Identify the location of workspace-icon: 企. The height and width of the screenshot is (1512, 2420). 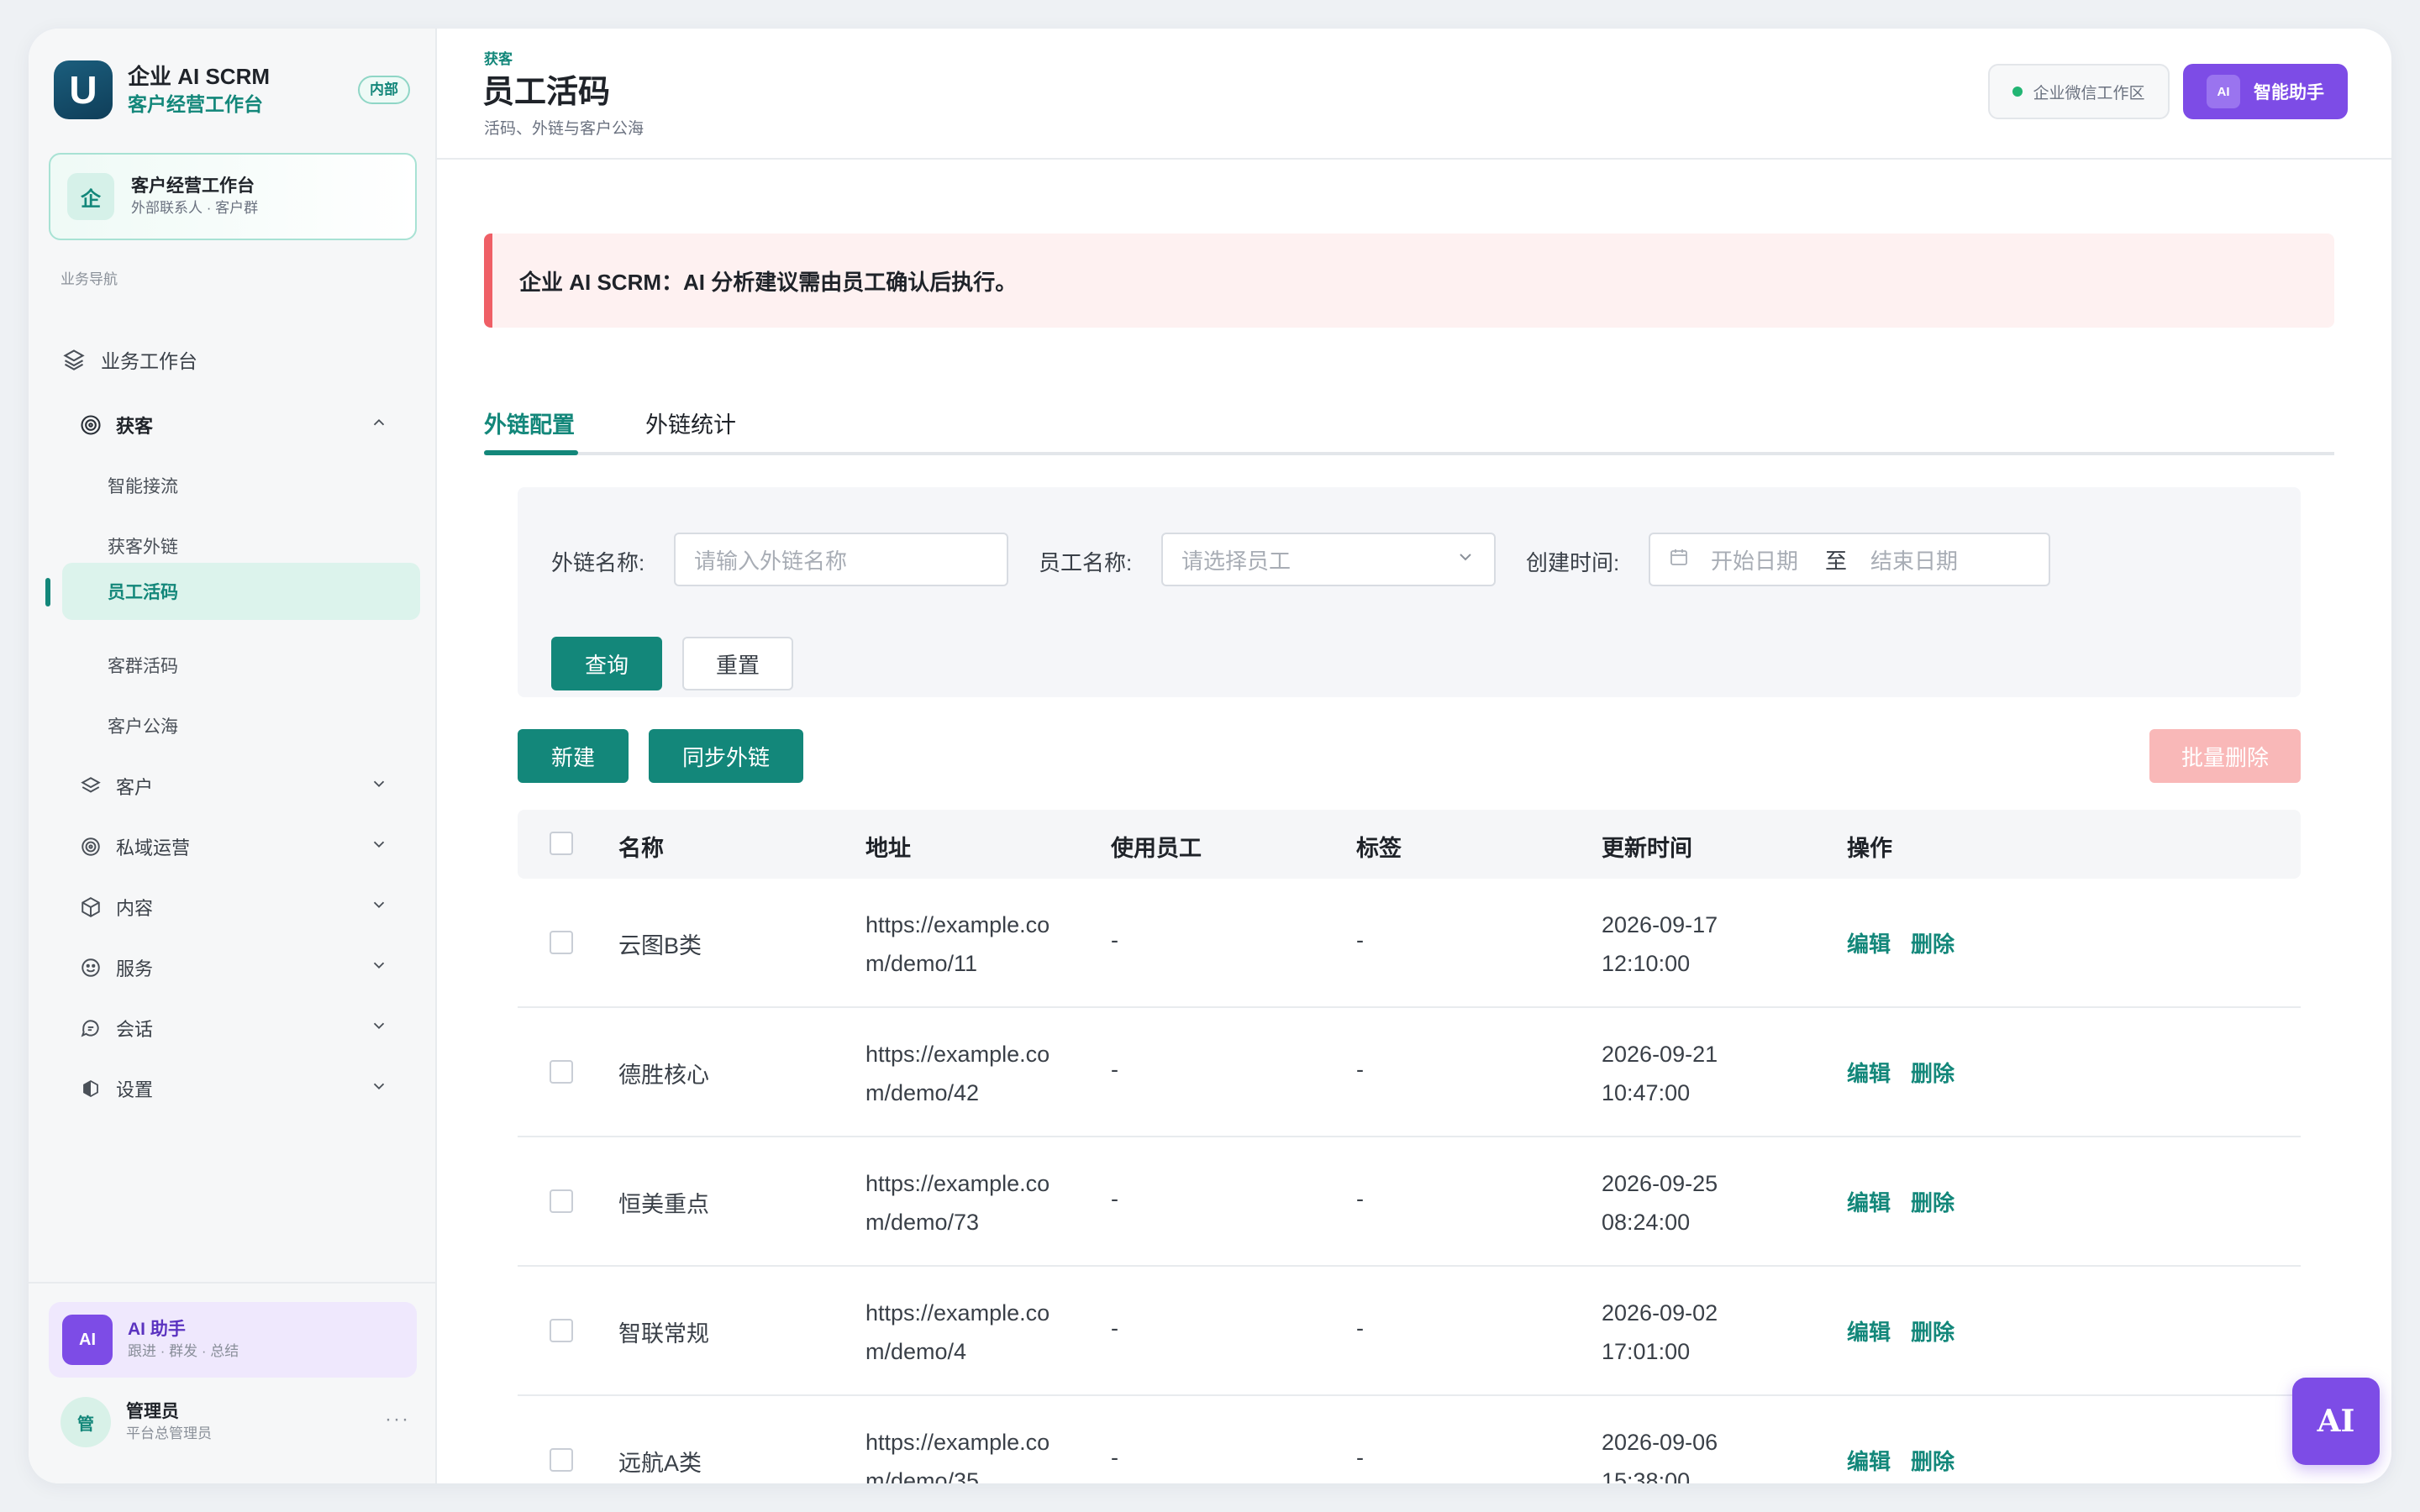
(90, 196).